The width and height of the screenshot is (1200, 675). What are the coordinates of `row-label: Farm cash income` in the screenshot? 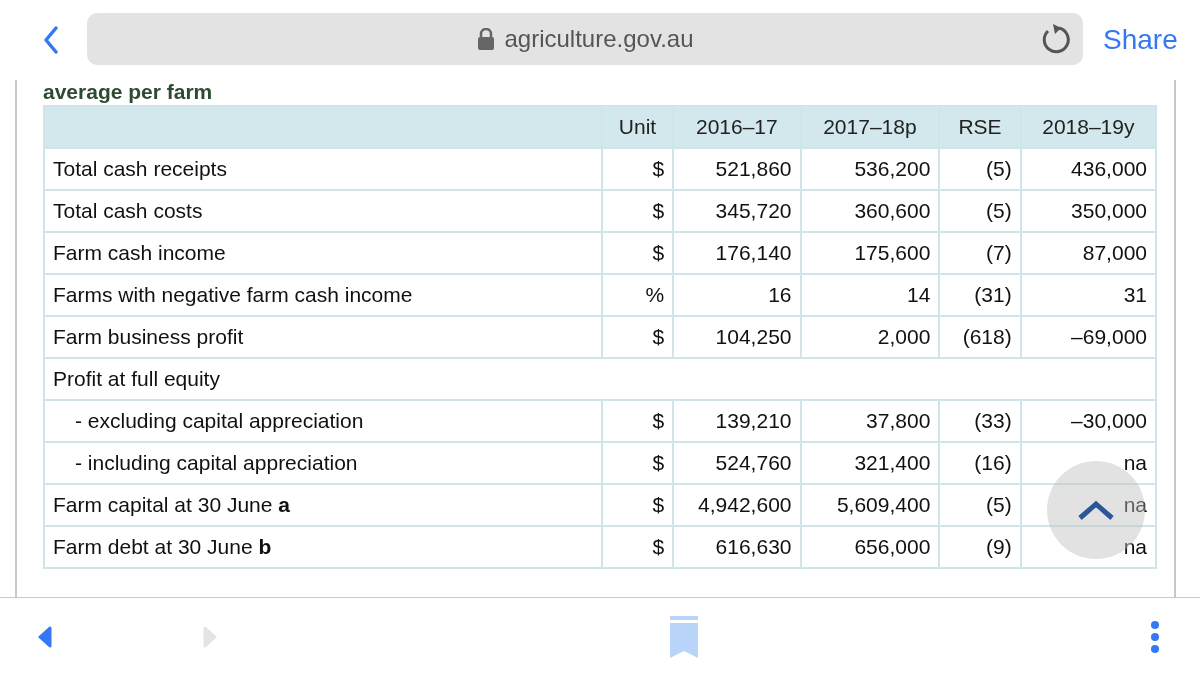 It's located at (139, 252).